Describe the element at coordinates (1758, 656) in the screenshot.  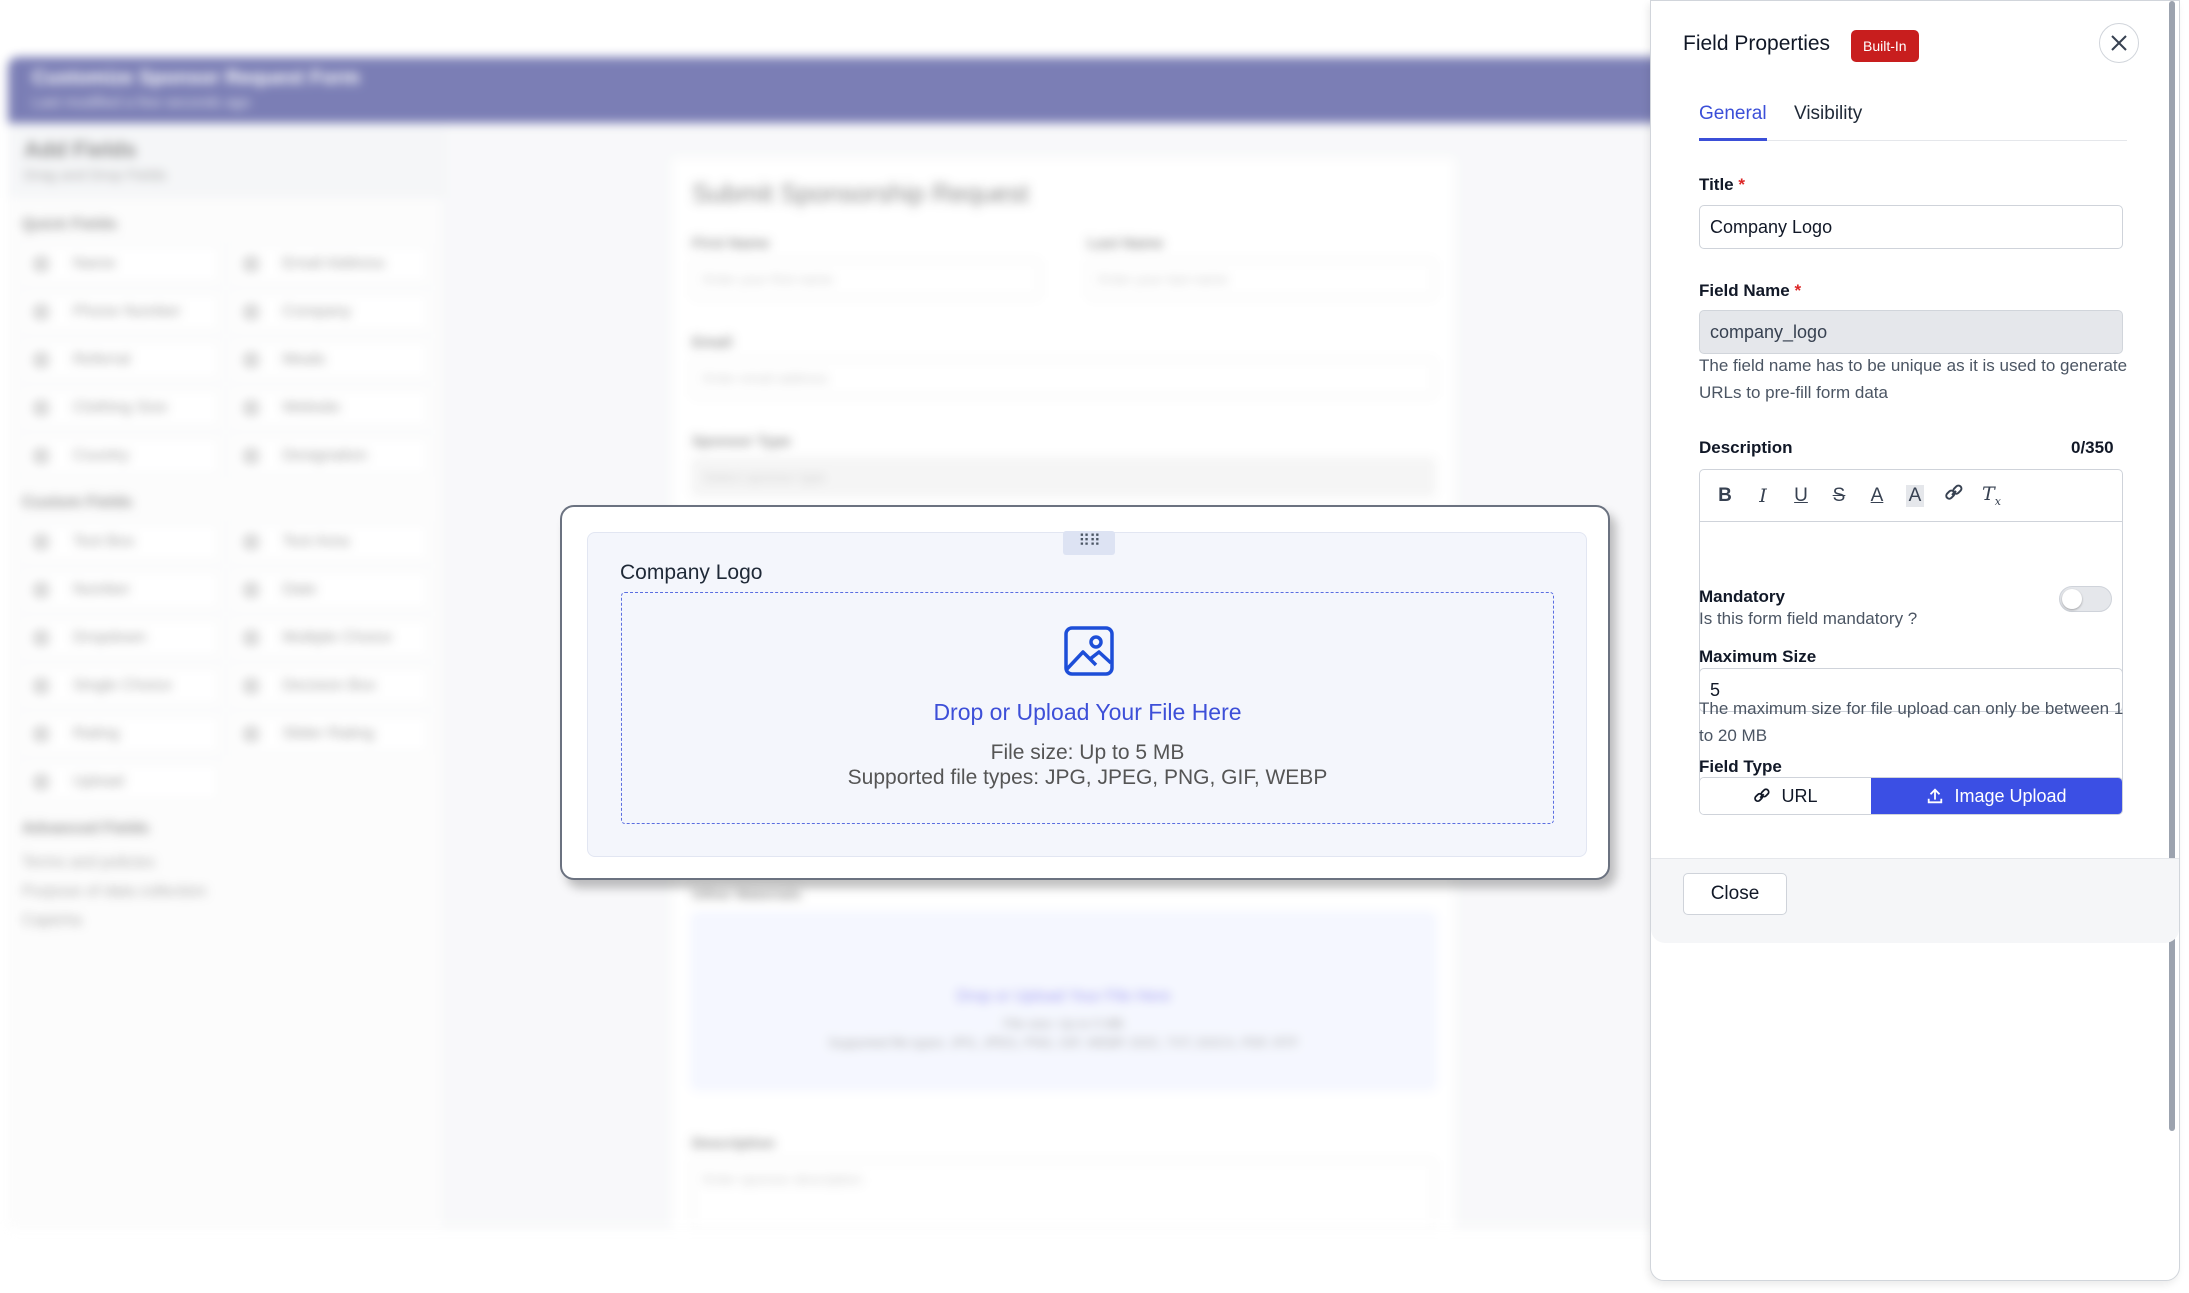
I see `max-size-label: Maximum Size` at that location.